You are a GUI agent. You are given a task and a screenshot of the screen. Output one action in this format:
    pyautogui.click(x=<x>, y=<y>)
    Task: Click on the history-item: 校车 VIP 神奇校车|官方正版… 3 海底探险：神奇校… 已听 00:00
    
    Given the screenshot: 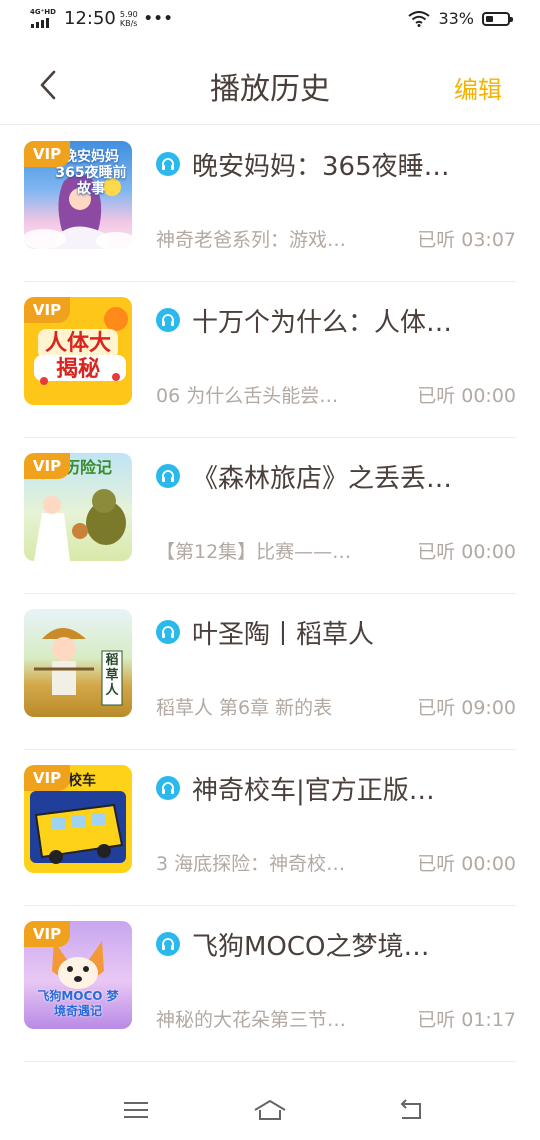 What is the action you would take?
    pyautogui.click(x=270, y=828)
    